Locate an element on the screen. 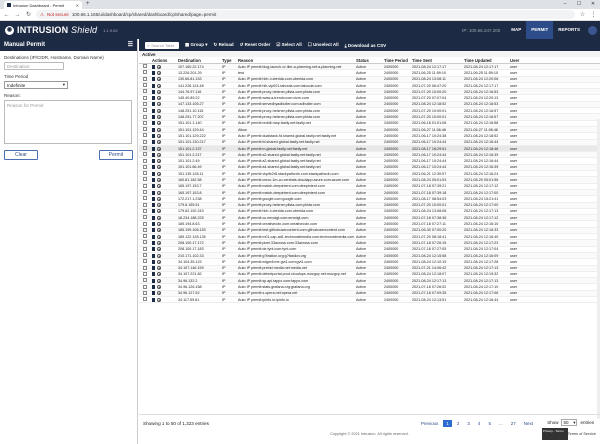 Image resolution: width=600 pixels, height=444 pixels. clear-button: Clear is located at coordinates (21, 155).